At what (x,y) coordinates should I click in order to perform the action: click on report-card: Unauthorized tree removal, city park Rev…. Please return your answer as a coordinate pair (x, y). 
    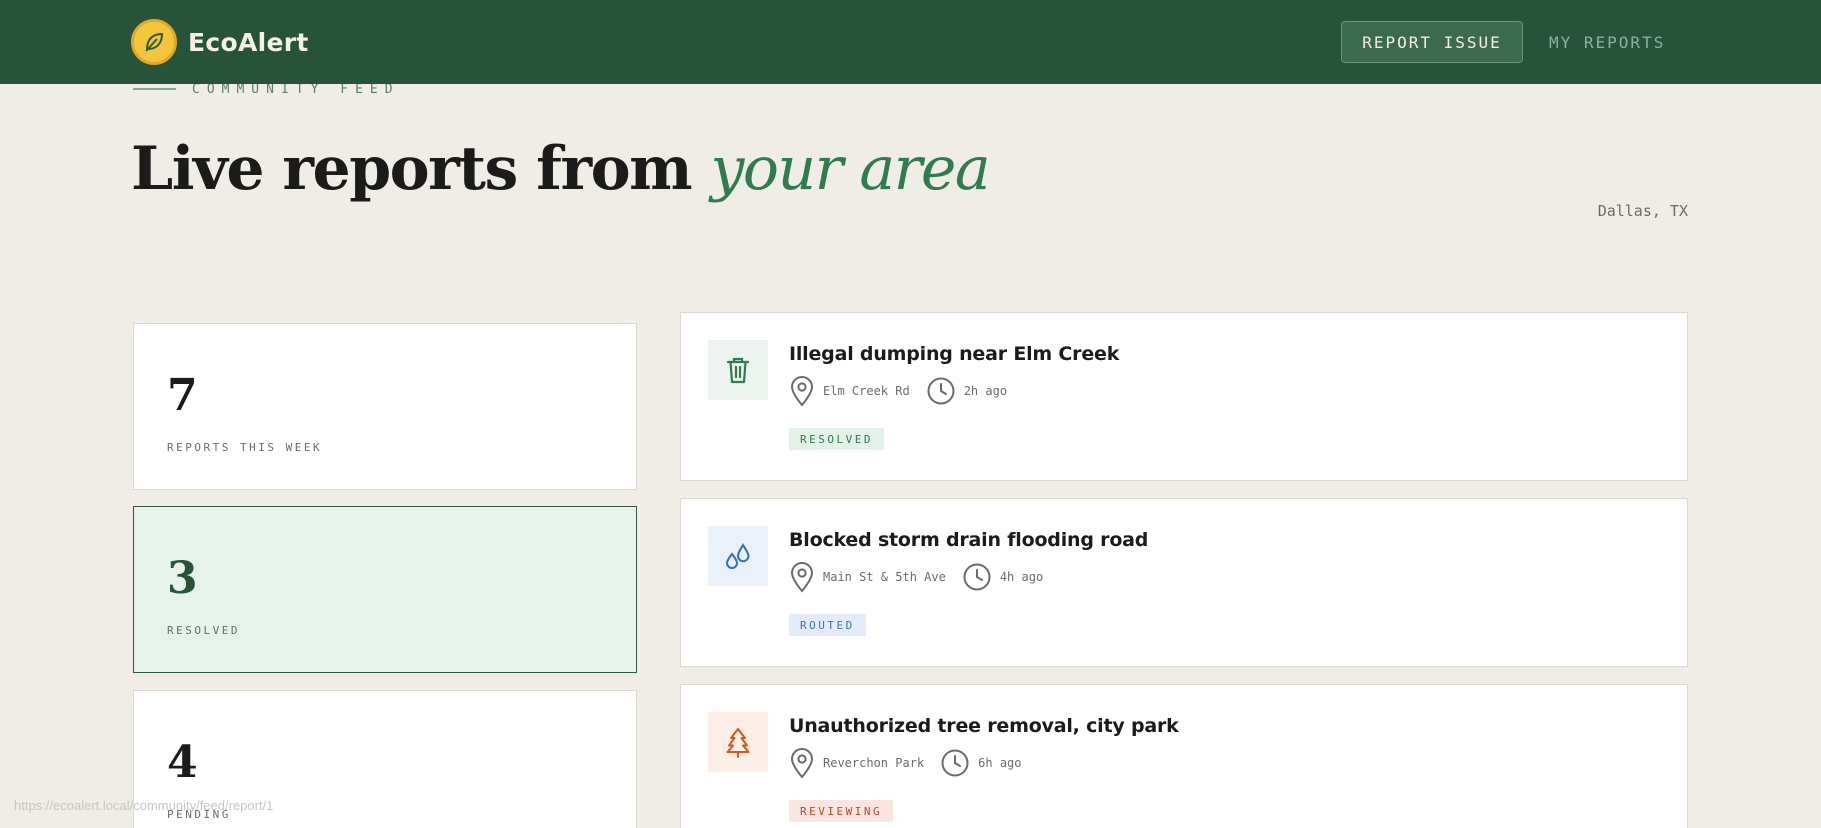
    Looking at the image, I should click on (1184, 756).